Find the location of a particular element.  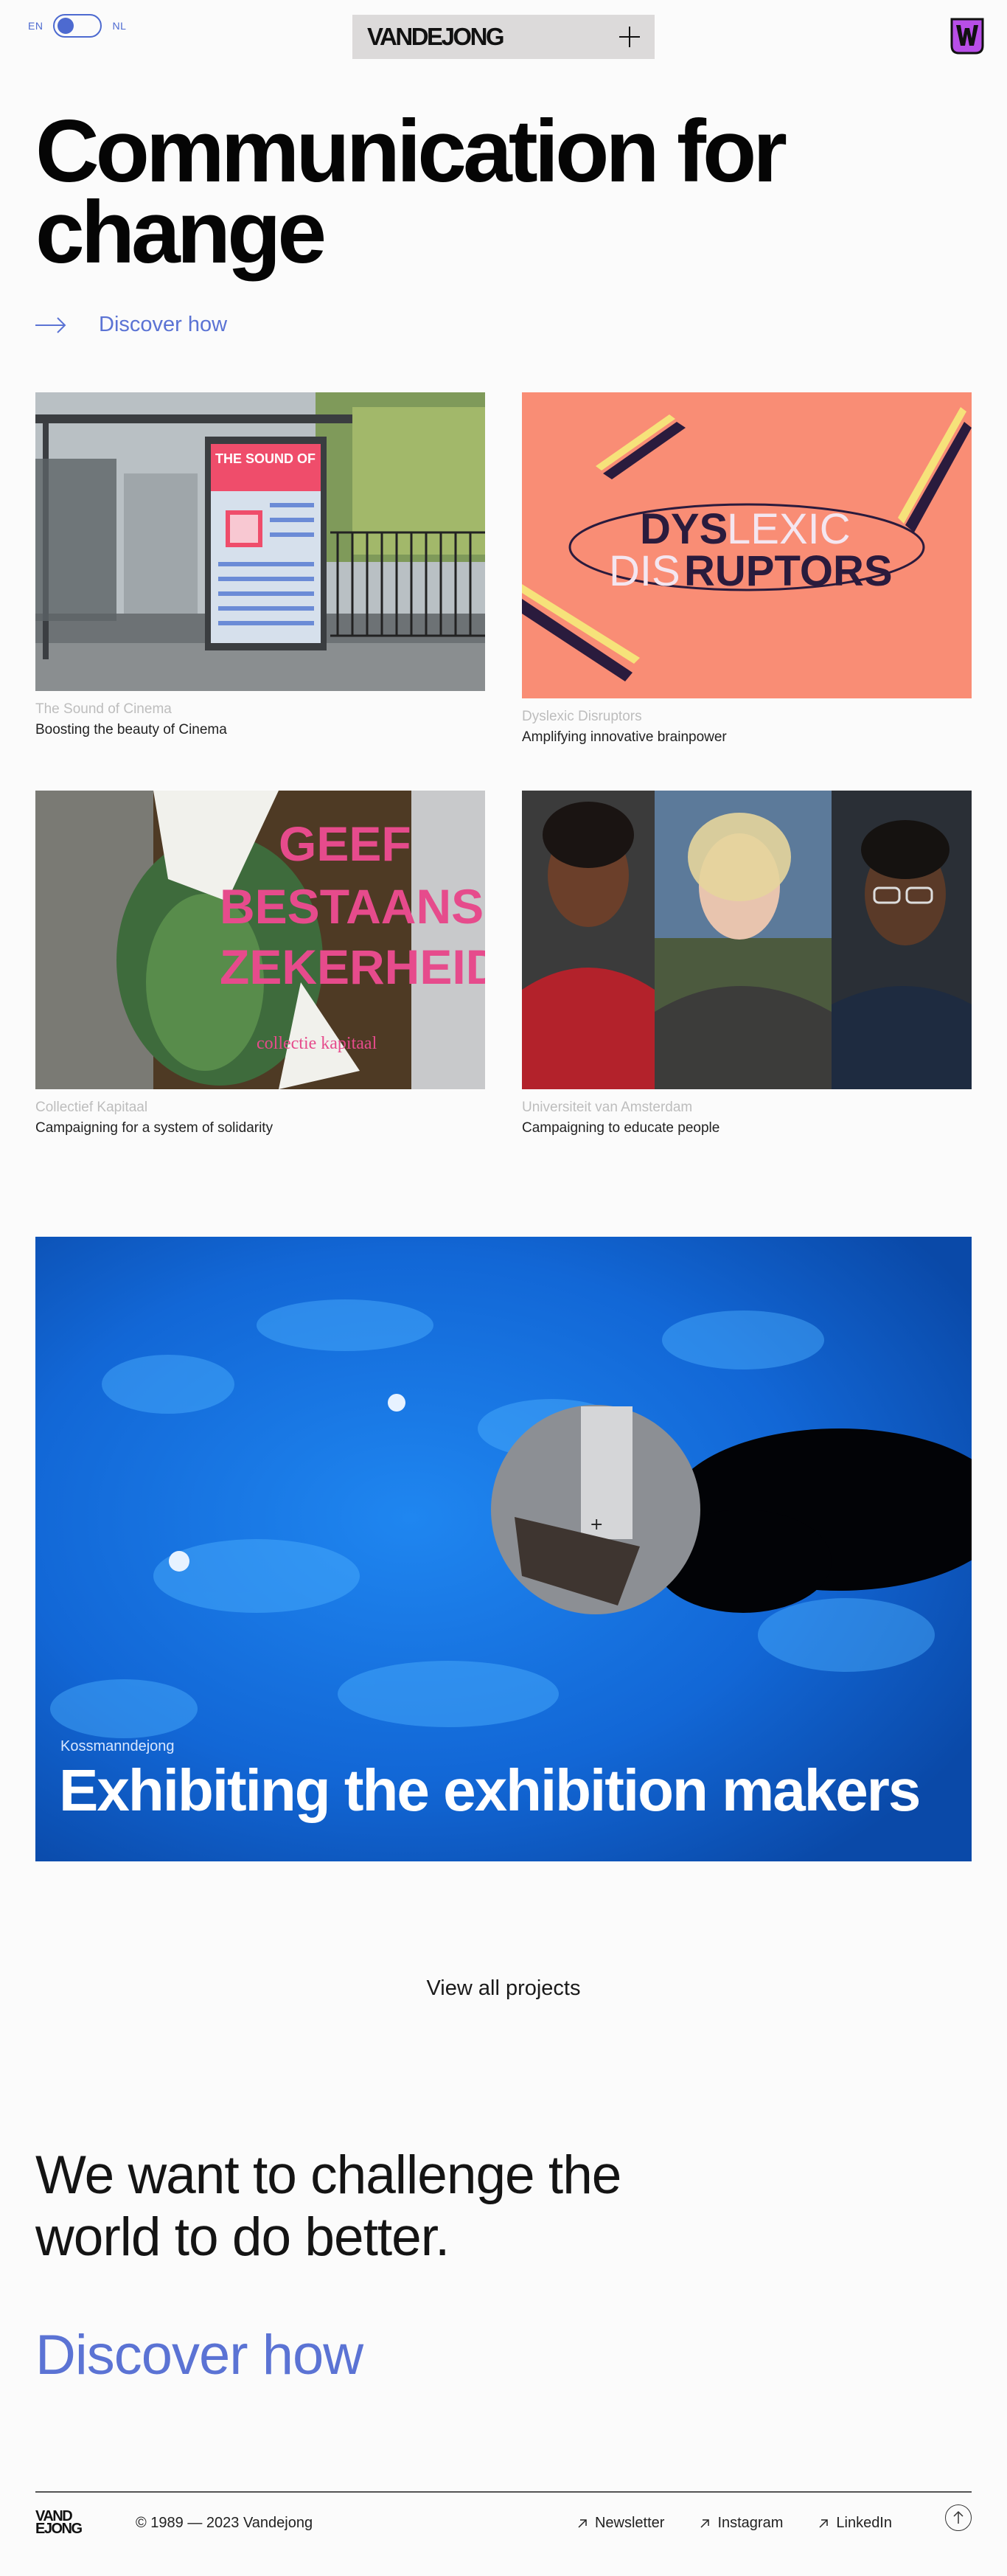

footer-logo-line-2: EJONG is located at coordinates (59, 2529).